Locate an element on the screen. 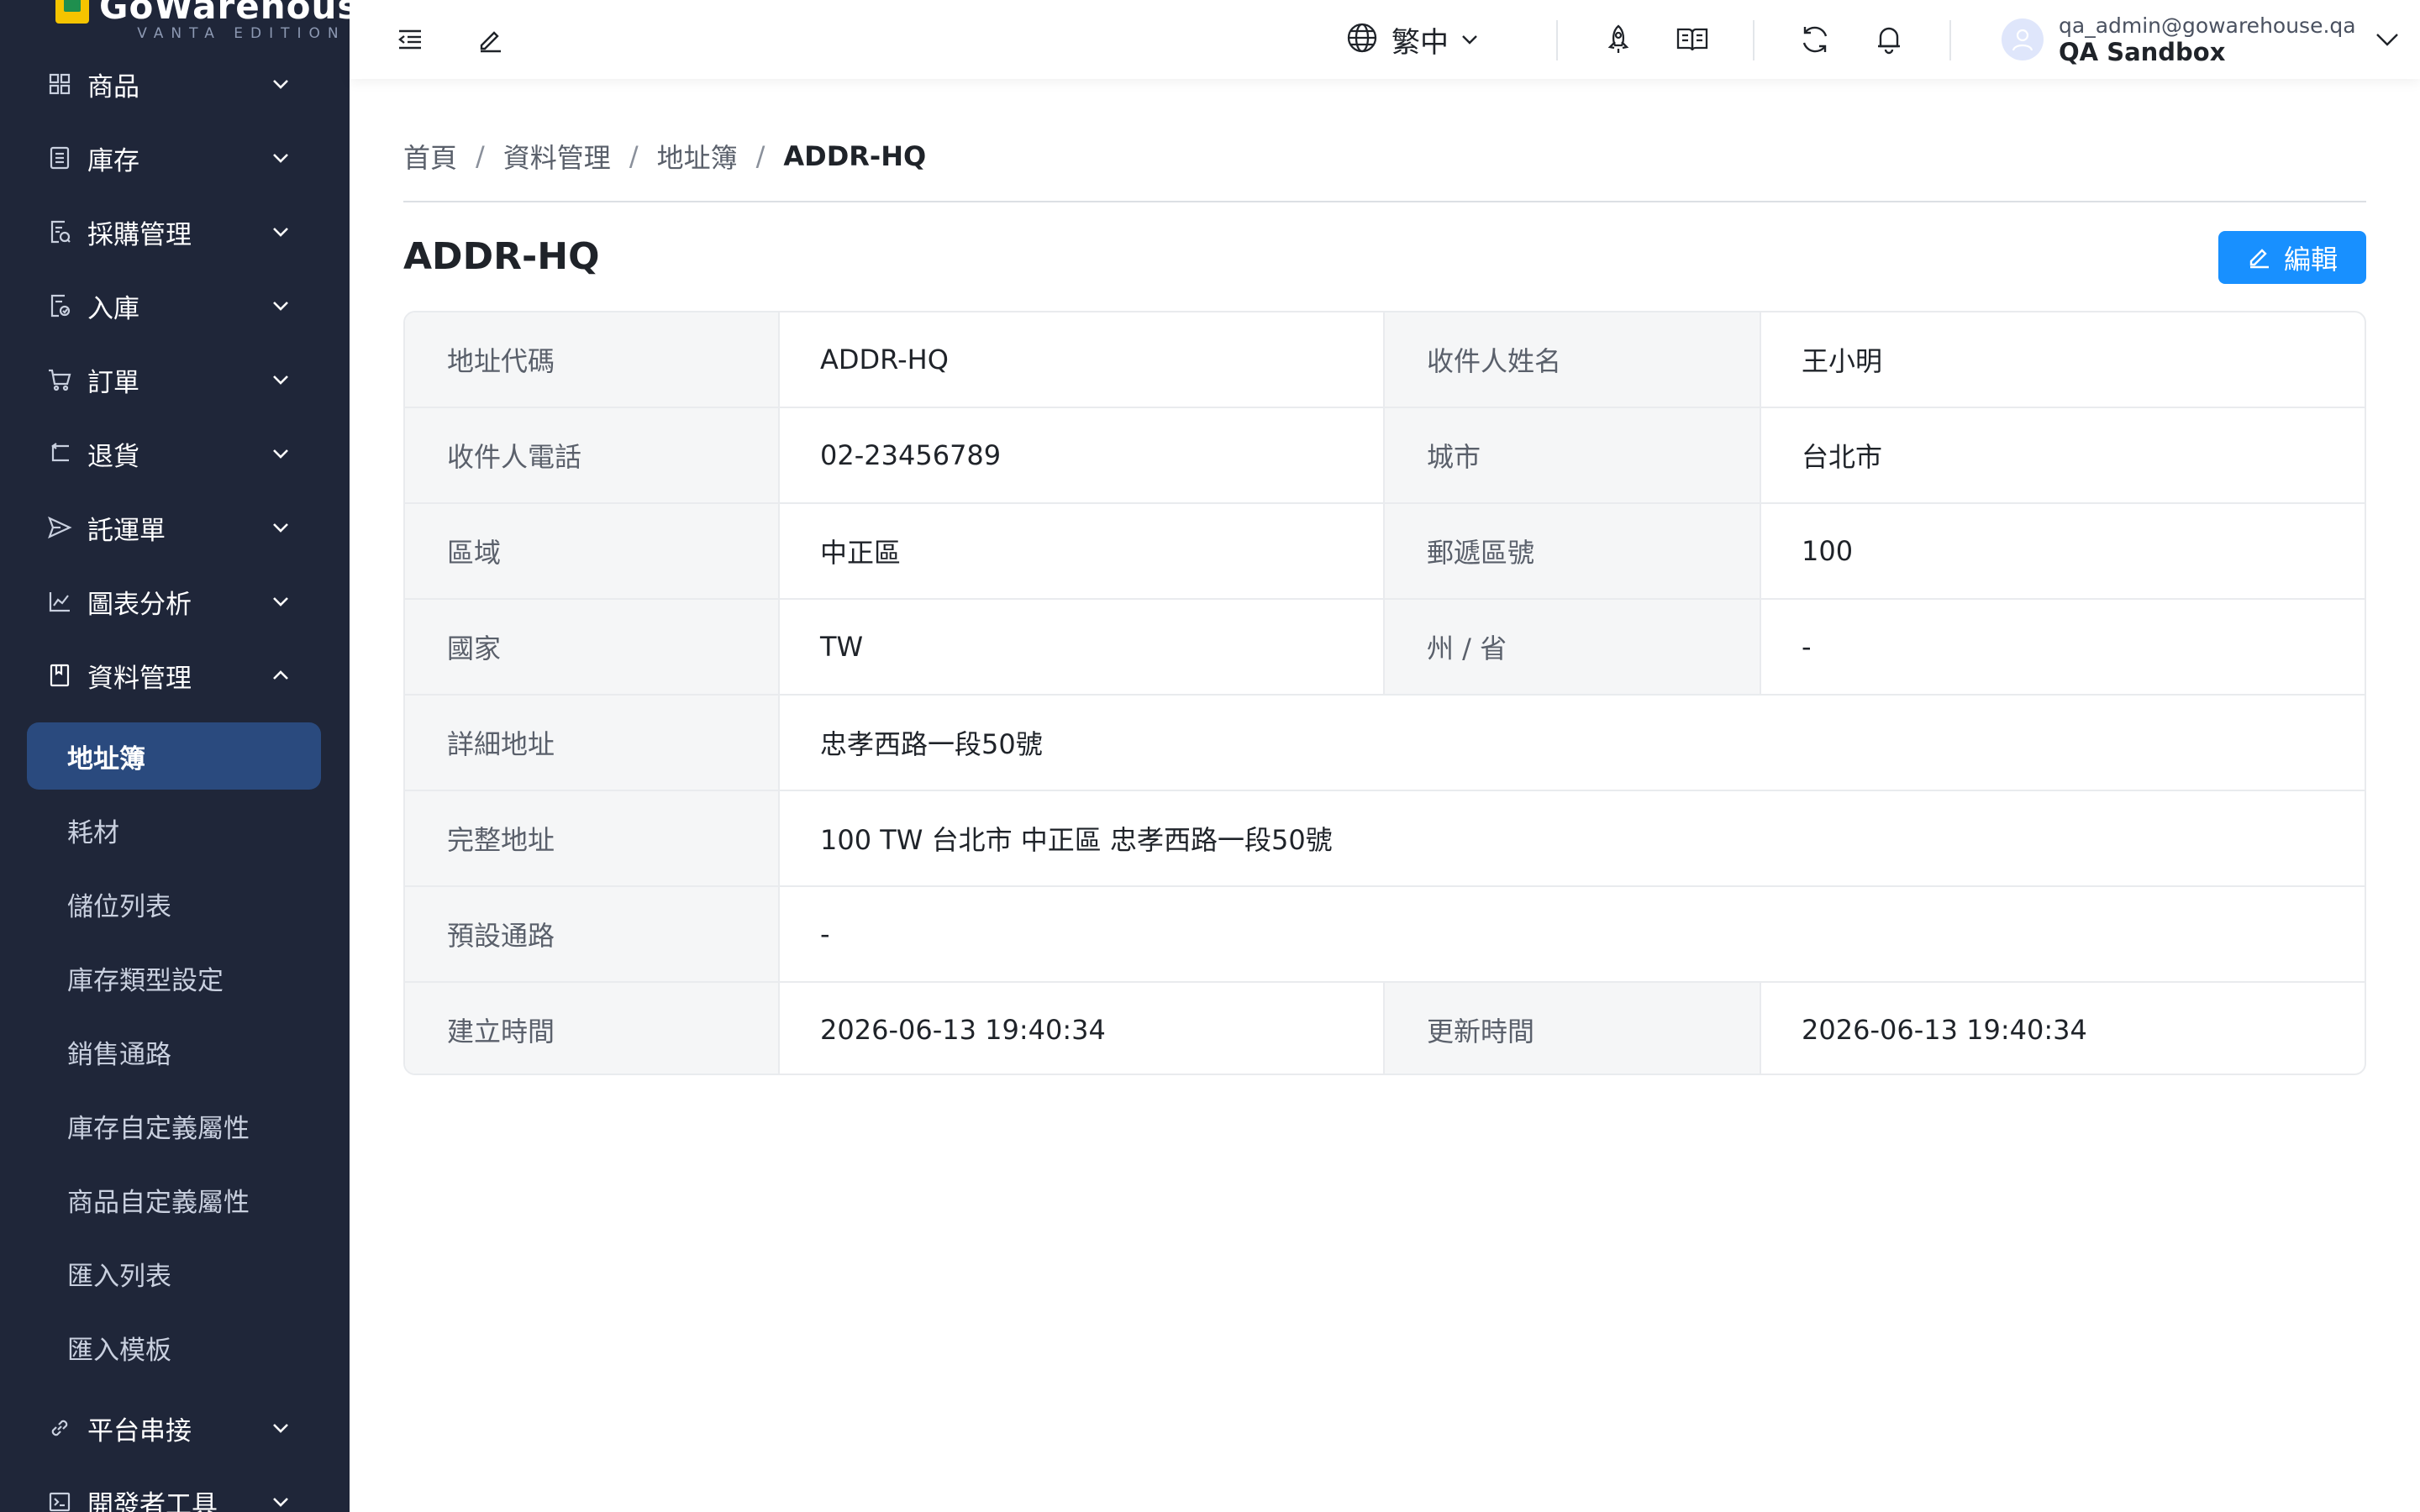  sidebar-subitem-import-templates: 匯入模板 is located at coordinates (174, 1347).